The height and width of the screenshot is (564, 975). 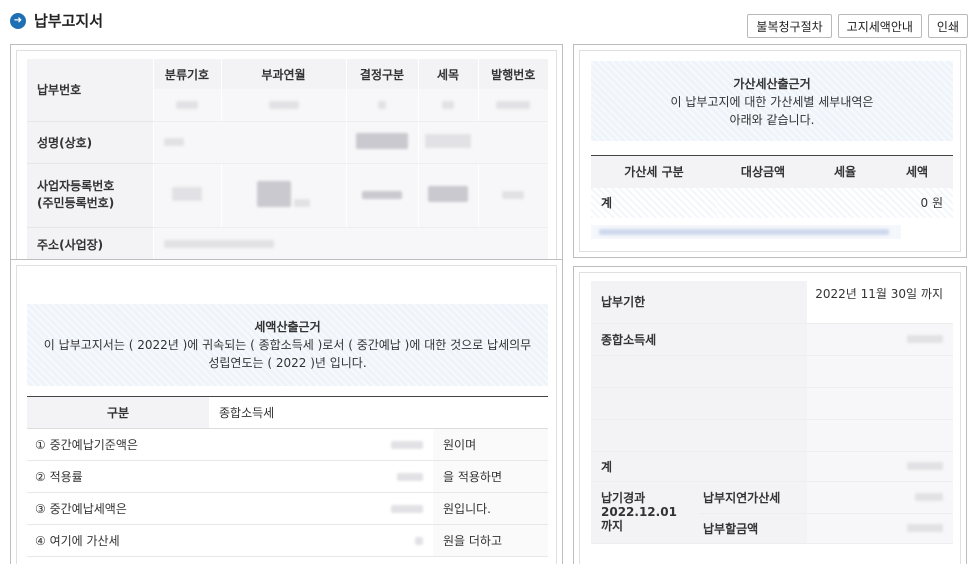 I want to click on col-rate: 세율, so click(x=845, y=171).